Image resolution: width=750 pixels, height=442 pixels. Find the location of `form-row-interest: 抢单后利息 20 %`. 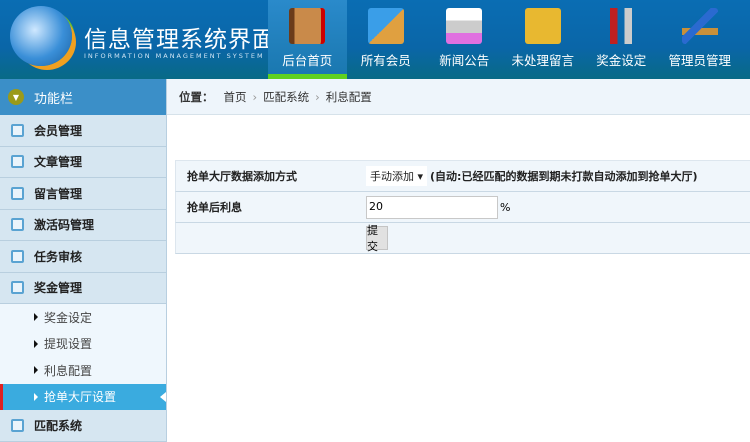

form-row-interest: 抢单后利息 20 % is located at coordinates (462, 207).